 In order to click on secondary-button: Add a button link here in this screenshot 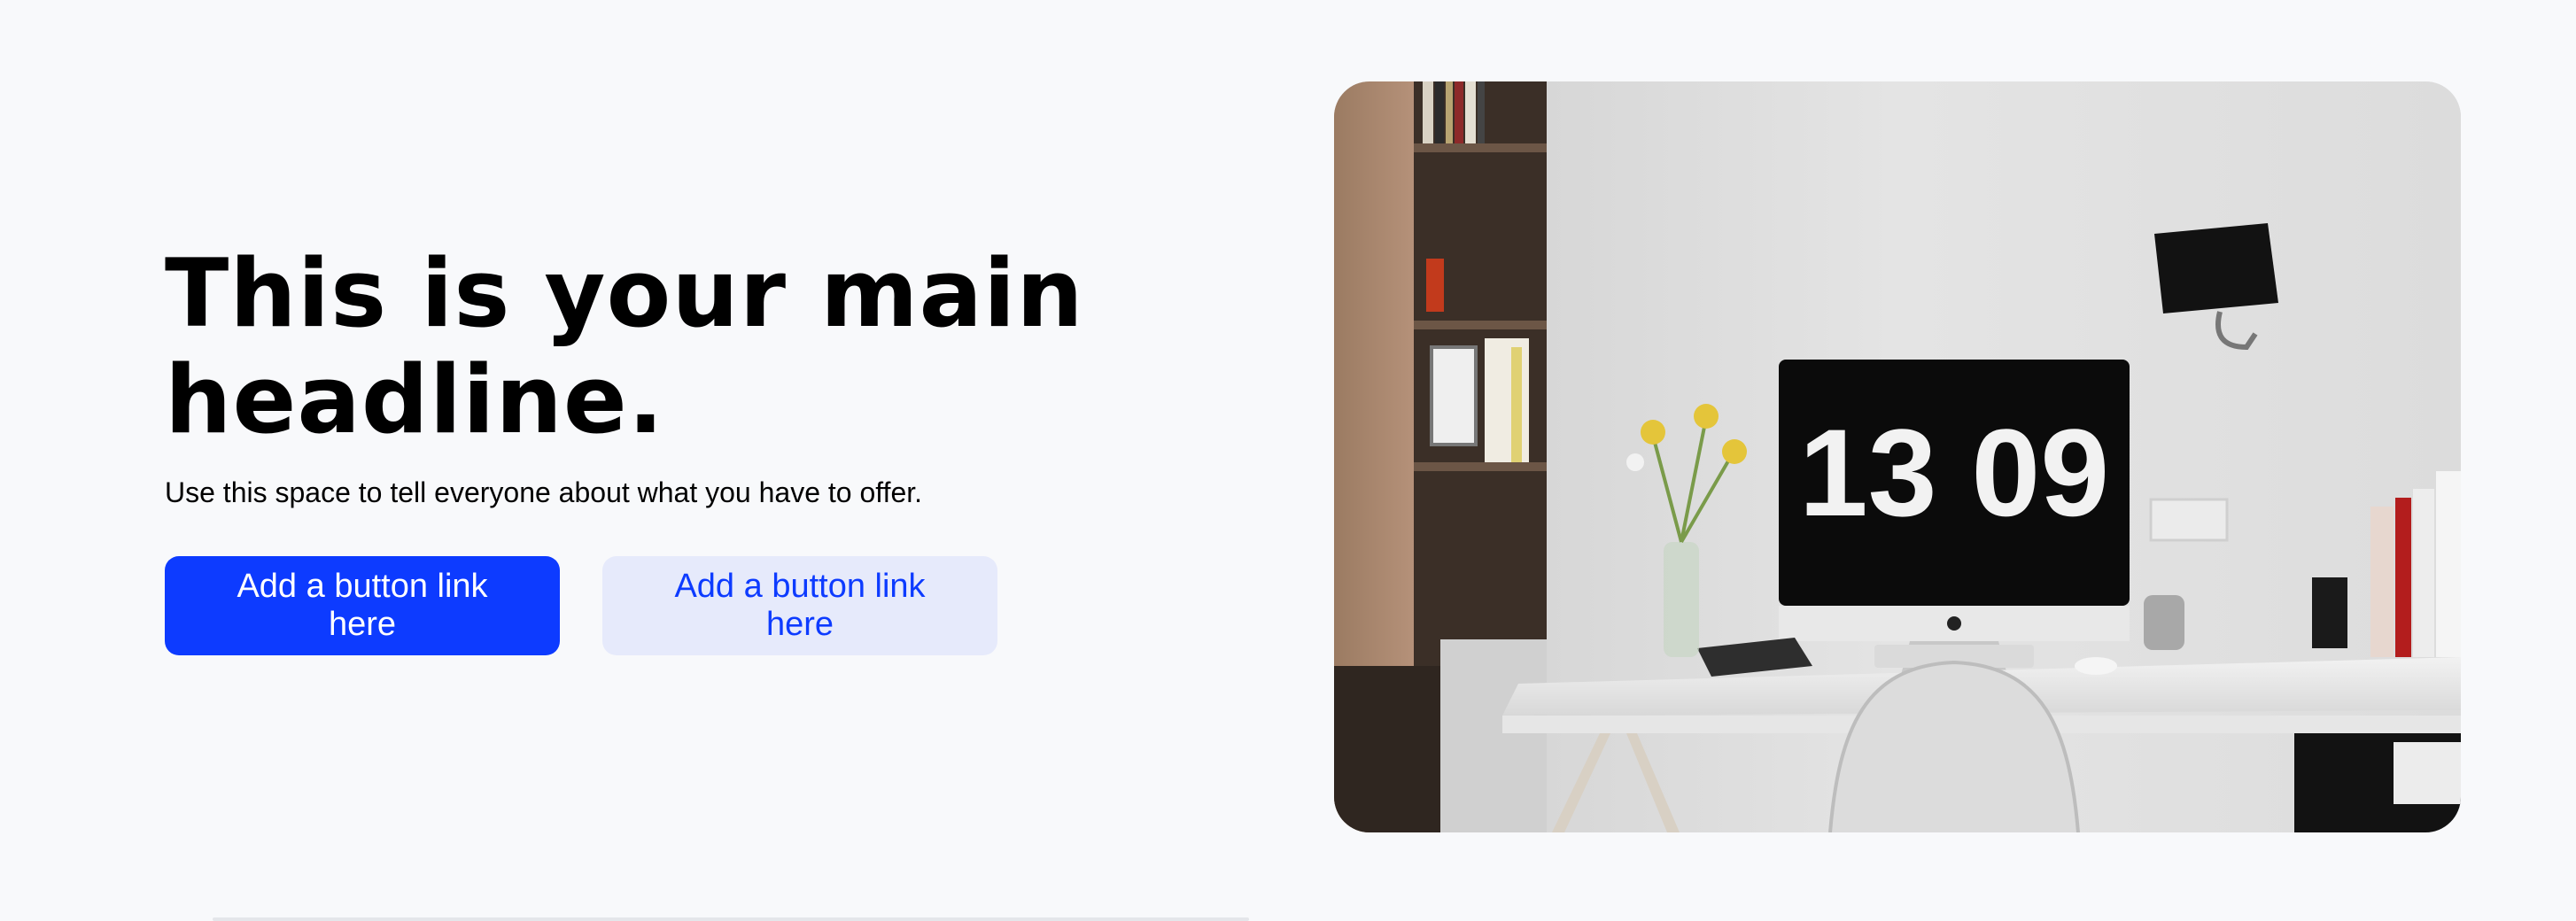, I will do `click(799, 605)`.